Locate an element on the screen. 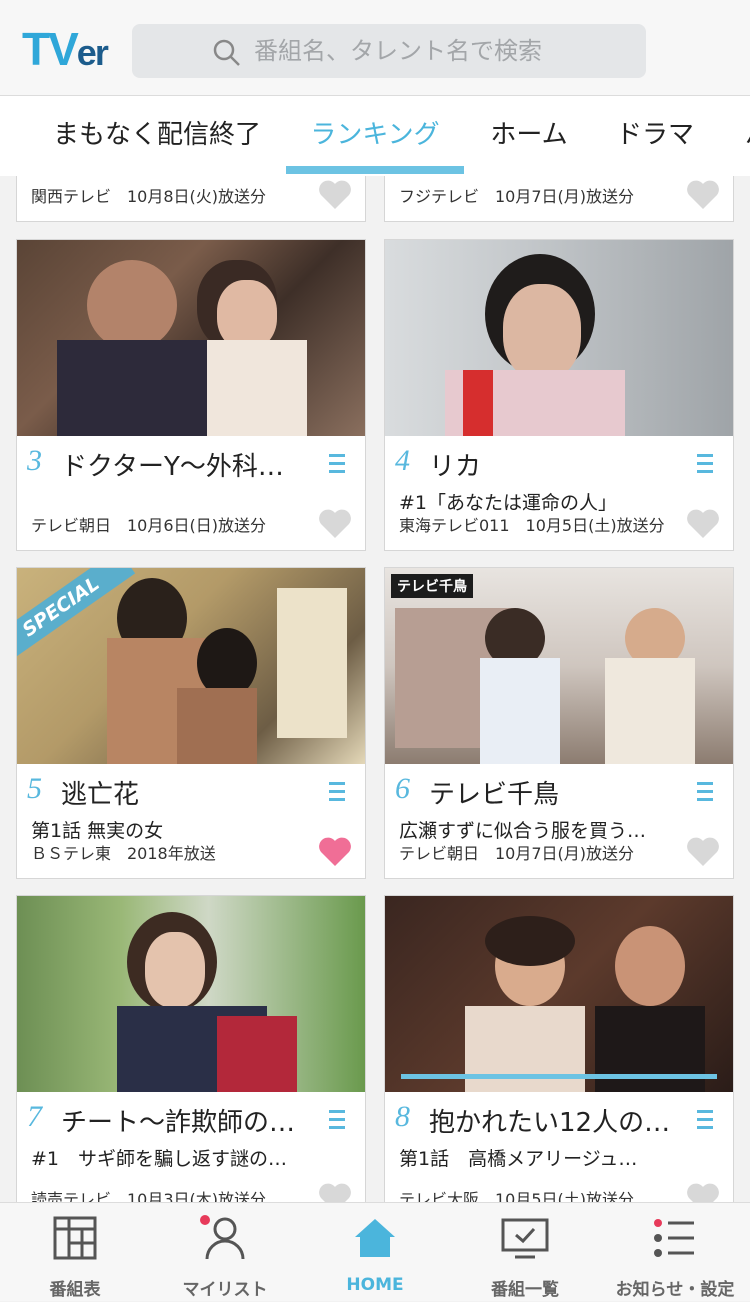  schedule-grid-icon is located at coordinates (75, 1238).